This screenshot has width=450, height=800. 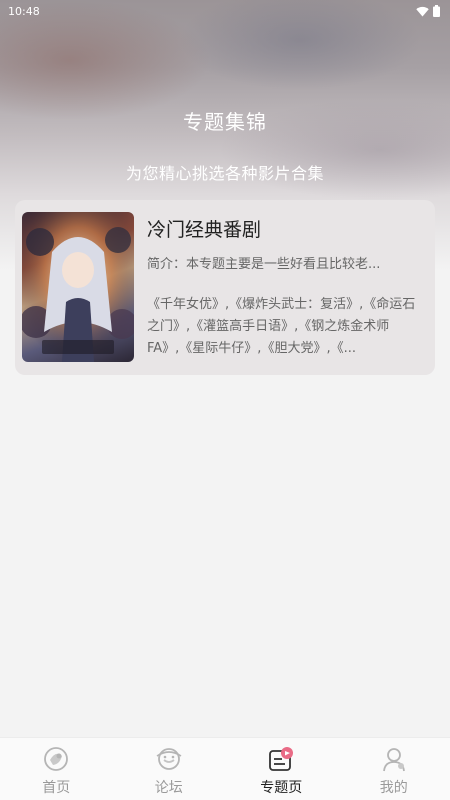 What do you see at coordinates (225, 11) in the screenshot?
I see `status-bar: 10:48` at bounding box center [225, 11].